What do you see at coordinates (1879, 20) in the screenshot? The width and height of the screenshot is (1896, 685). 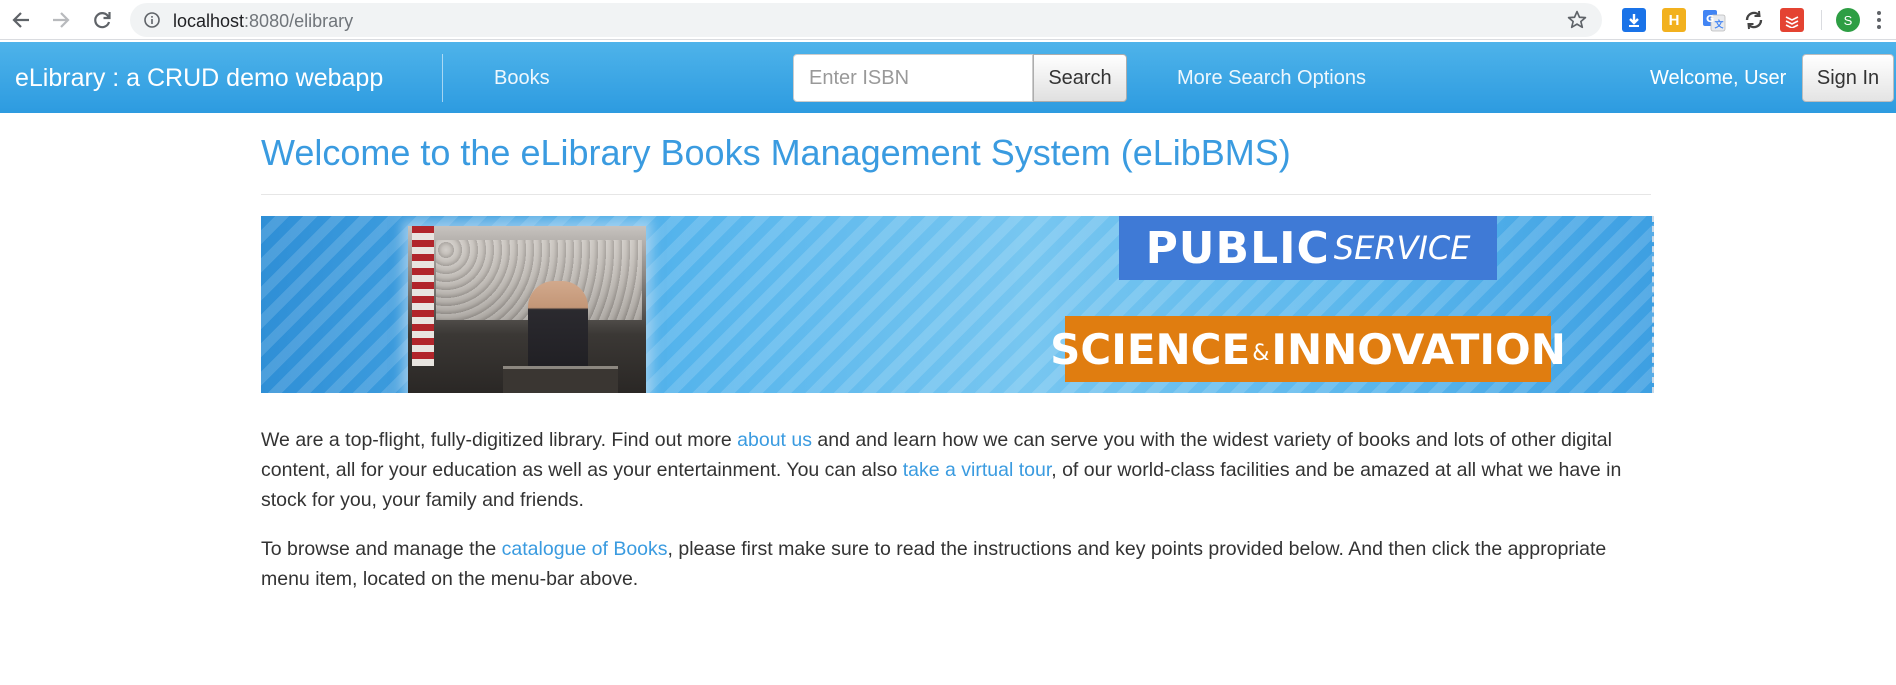 I see `browser-menu-icon` at bounding box center [1879, 20].